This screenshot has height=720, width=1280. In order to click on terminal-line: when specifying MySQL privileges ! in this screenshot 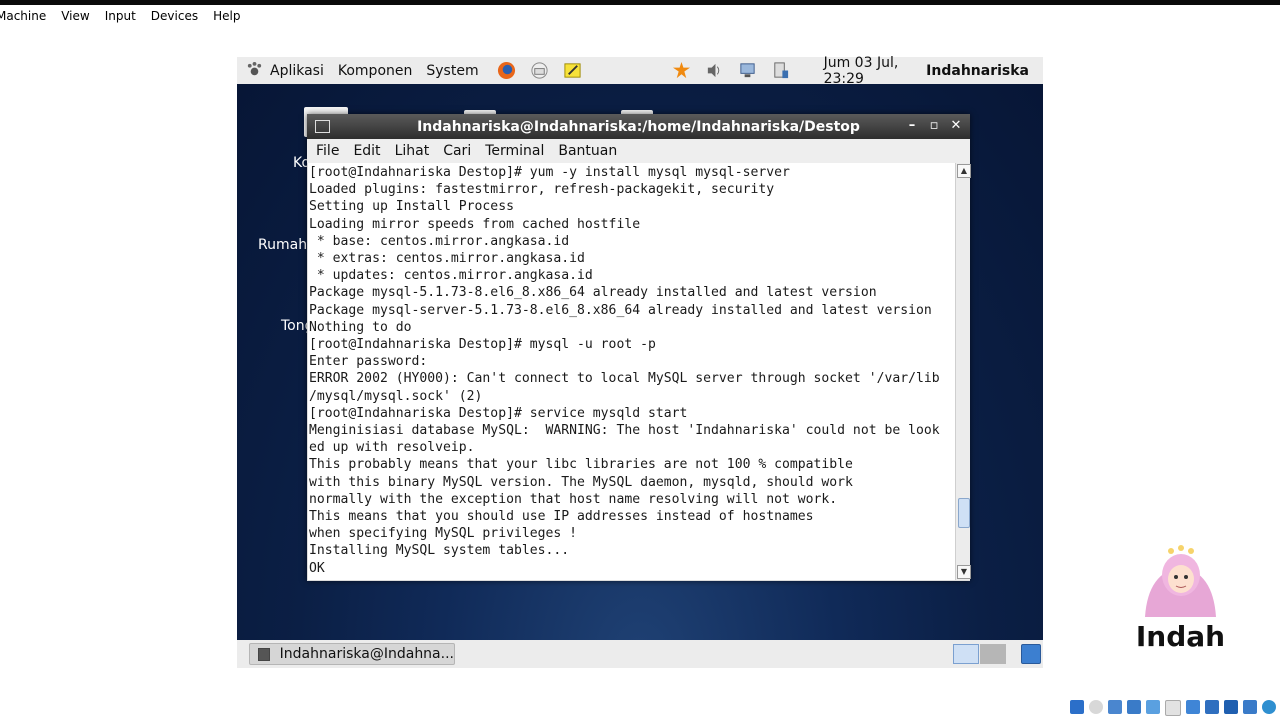, I will do `click(443, 534)`.